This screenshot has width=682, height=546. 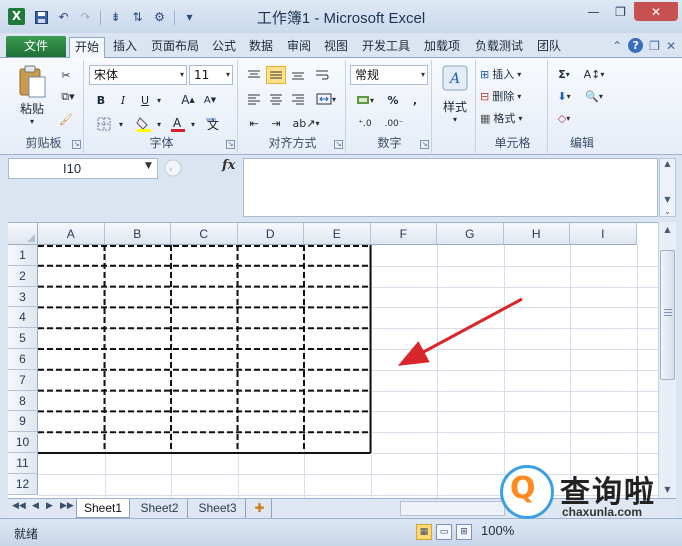 What do you see at coordinates (276, 123) in the screenshot?
I see `increase-indent-icon: ⇥` at bounding box center [276, 123].